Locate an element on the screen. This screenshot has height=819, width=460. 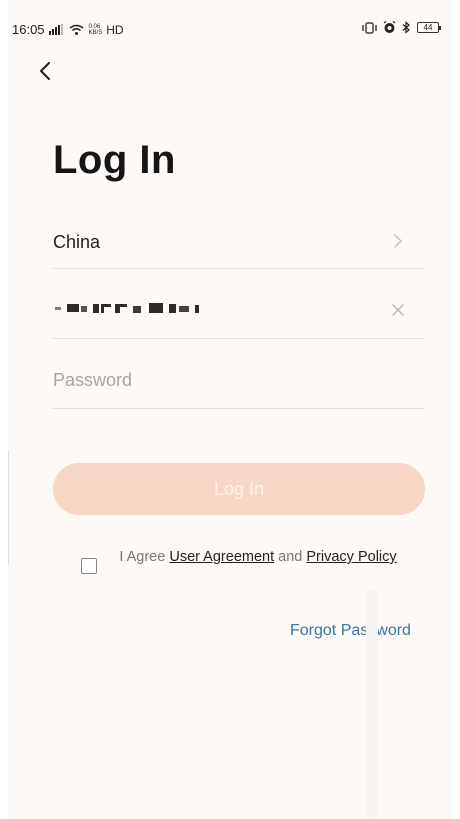
chevron-left-icon is located at coordinates (45, 71).